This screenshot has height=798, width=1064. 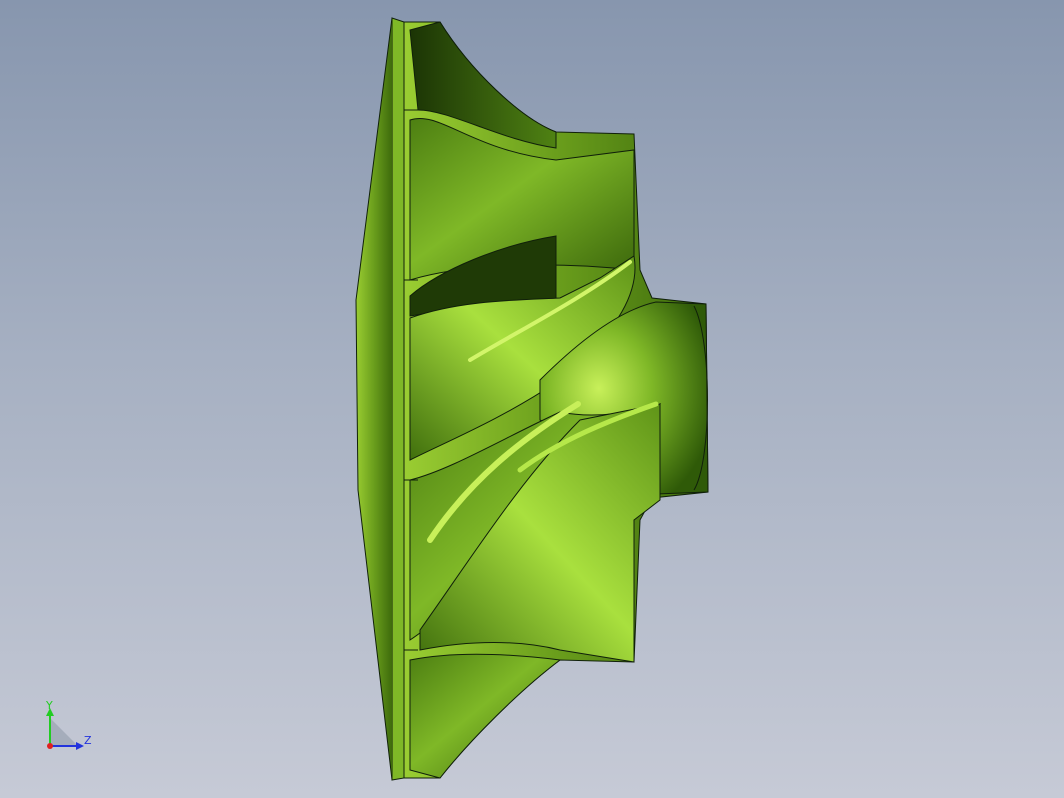 What do you see at coordinates (80, 746) in the screenshot?
I see `z-axis-arrow` at bounding box center [80, 746].